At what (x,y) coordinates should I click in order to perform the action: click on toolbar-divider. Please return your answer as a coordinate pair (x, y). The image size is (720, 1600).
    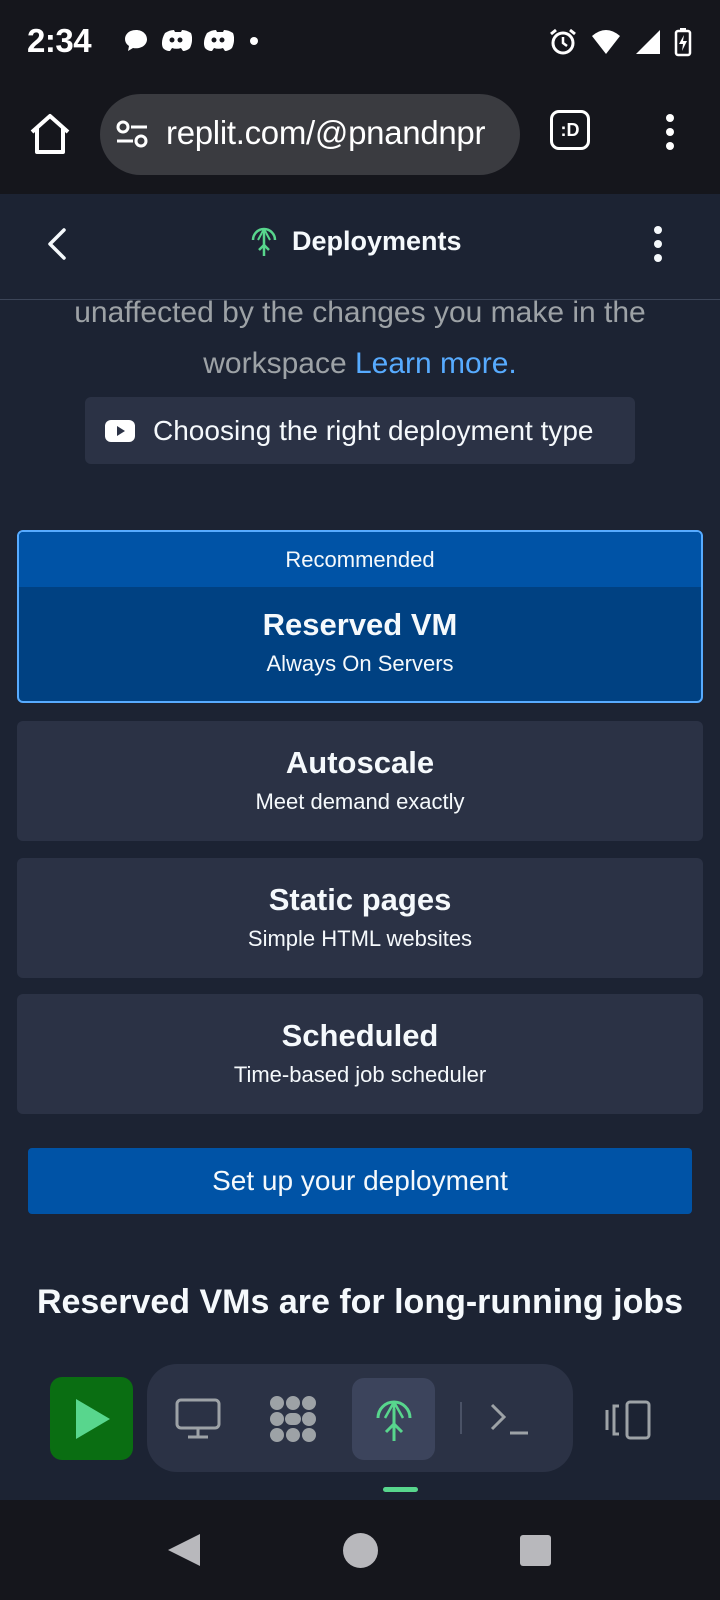
    Looking at the image, I should click on (461, 1418).